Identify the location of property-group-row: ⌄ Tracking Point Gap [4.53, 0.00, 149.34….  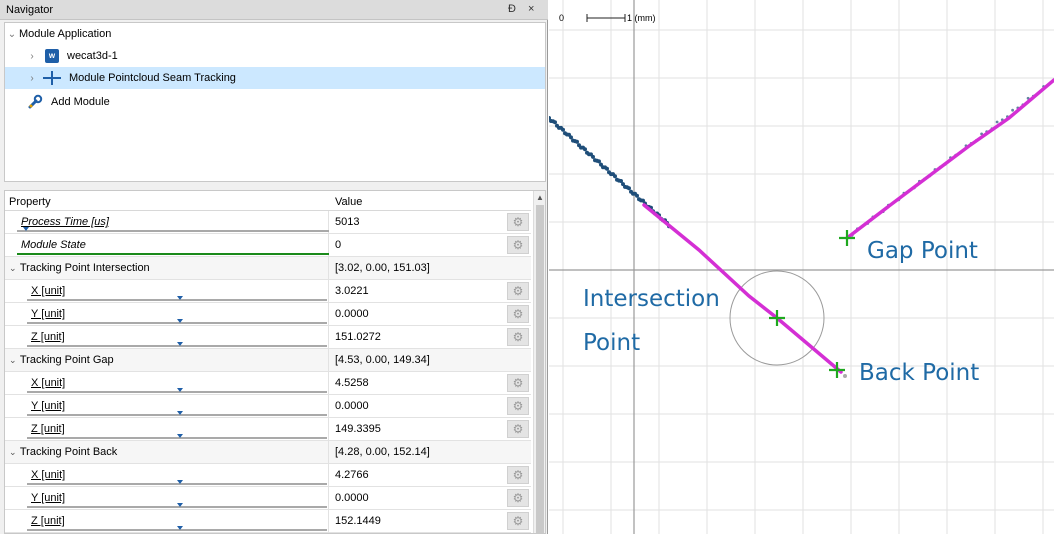
(268, 360).